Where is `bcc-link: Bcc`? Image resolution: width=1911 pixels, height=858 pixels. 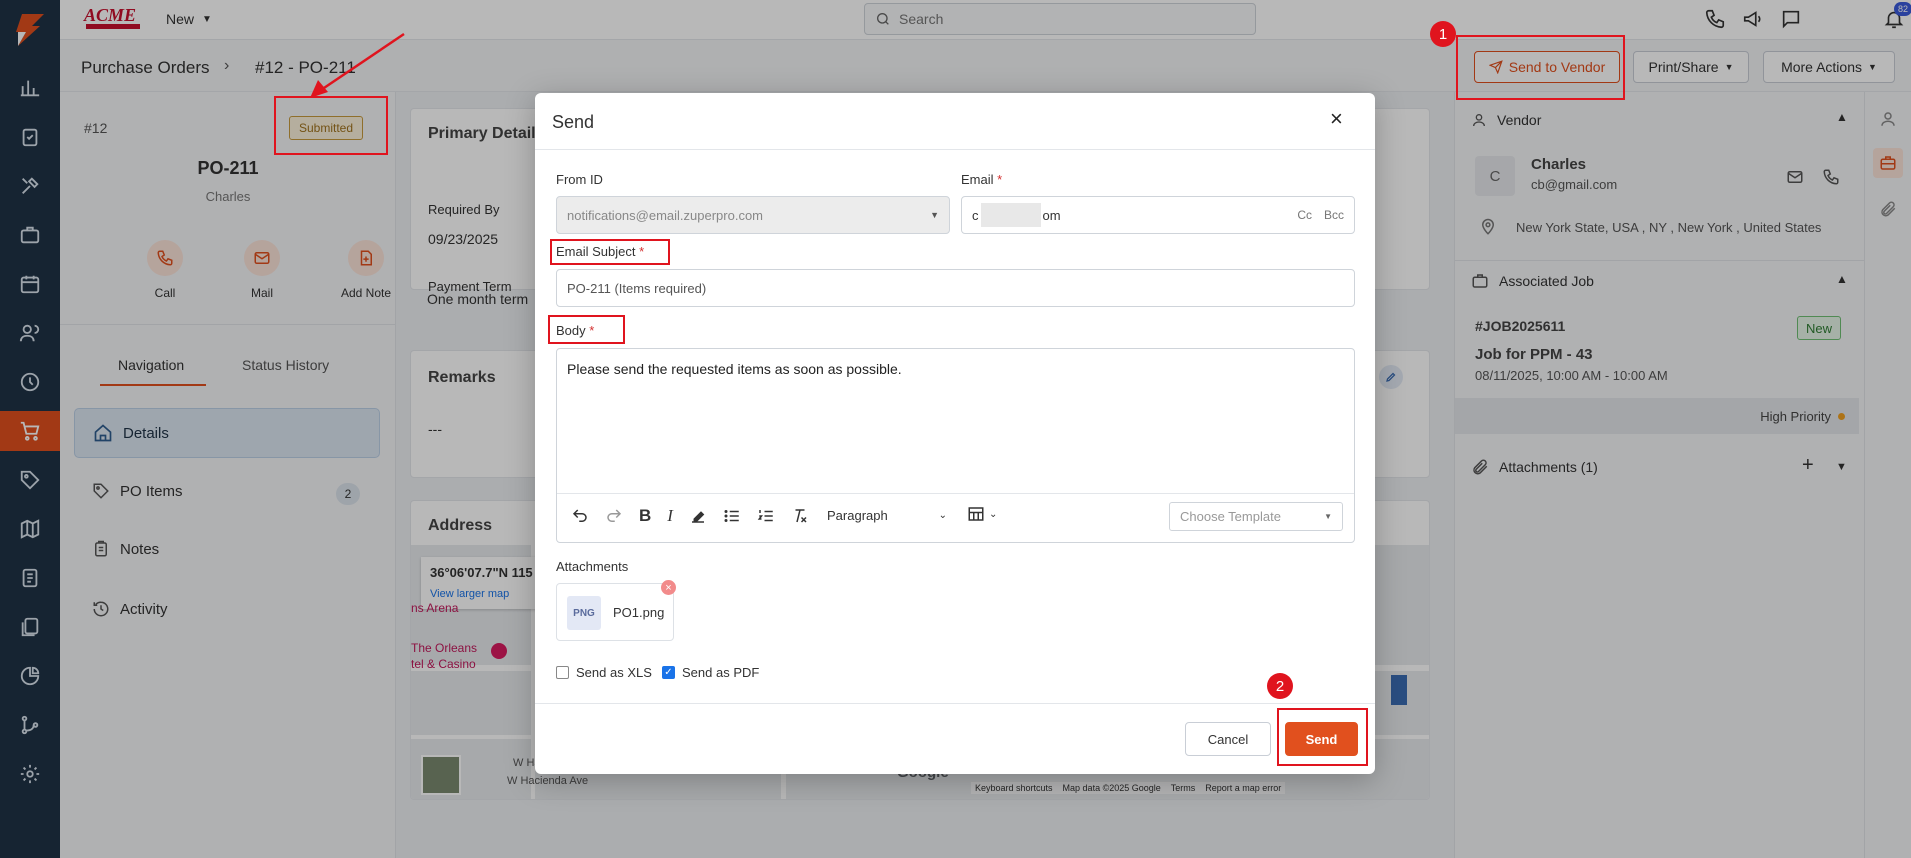
bcc-link: Bcc is located at coordinates (1334, 215).